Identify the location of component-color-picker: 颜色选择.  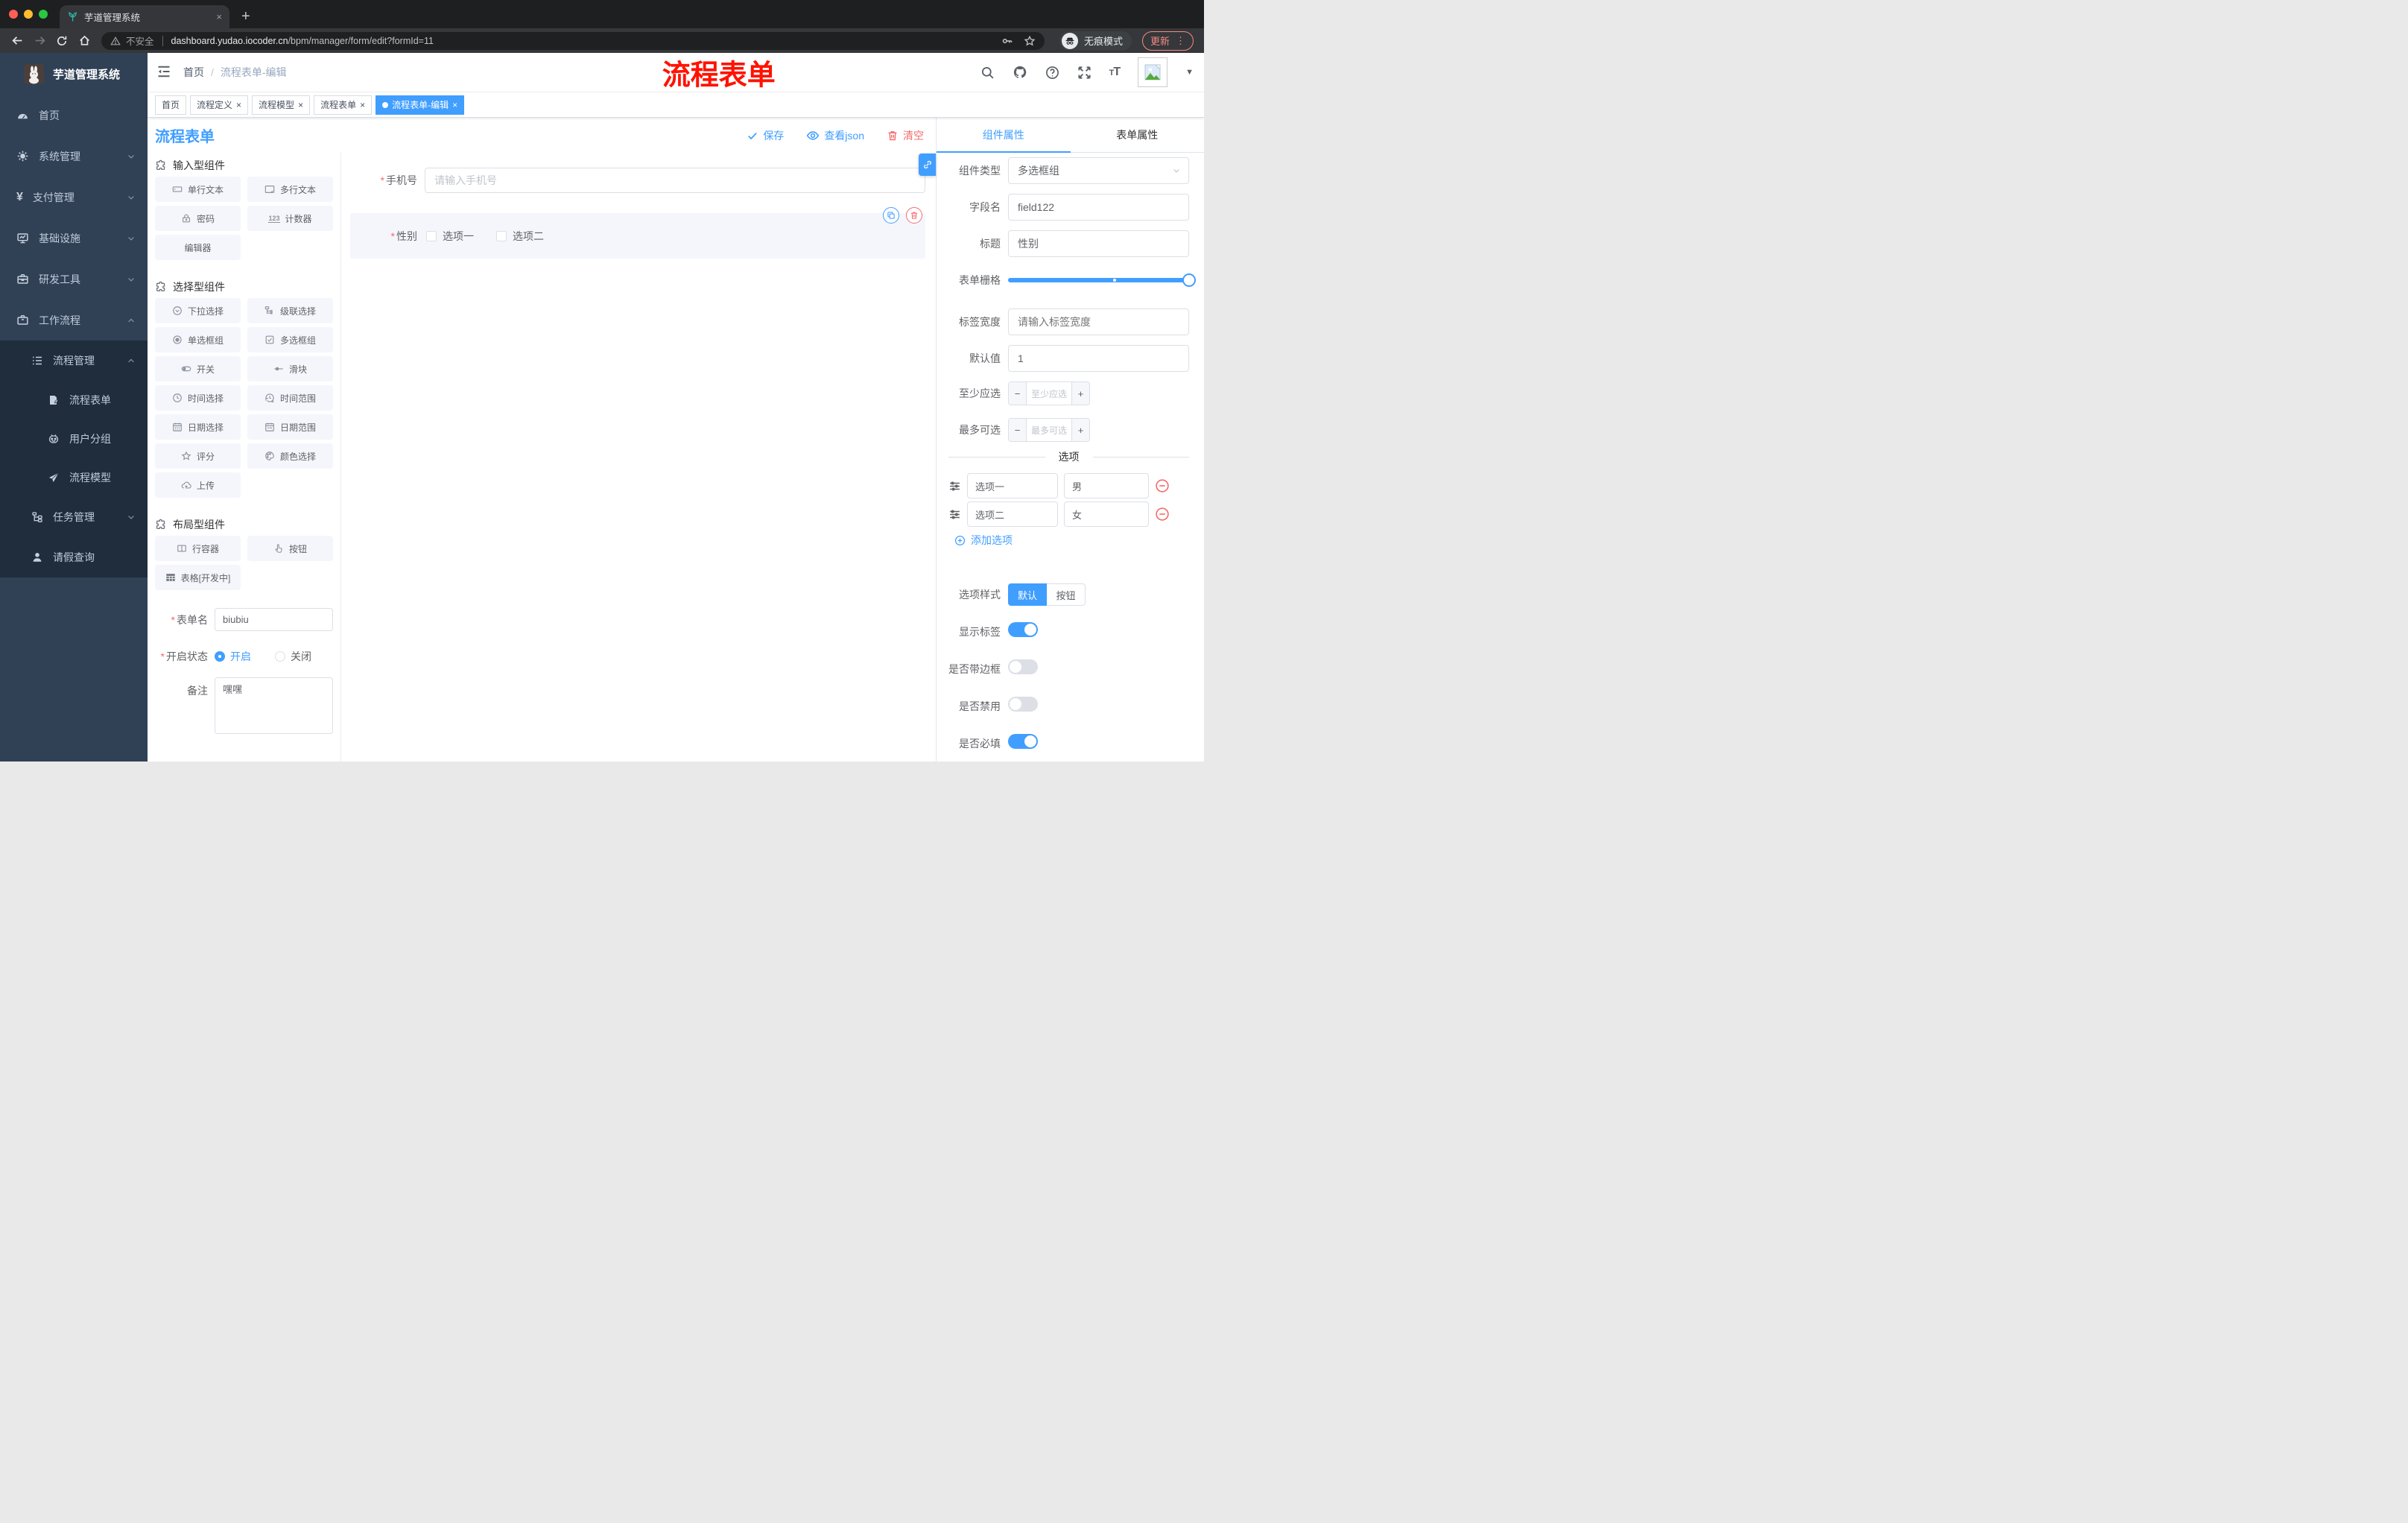
(290, 456).